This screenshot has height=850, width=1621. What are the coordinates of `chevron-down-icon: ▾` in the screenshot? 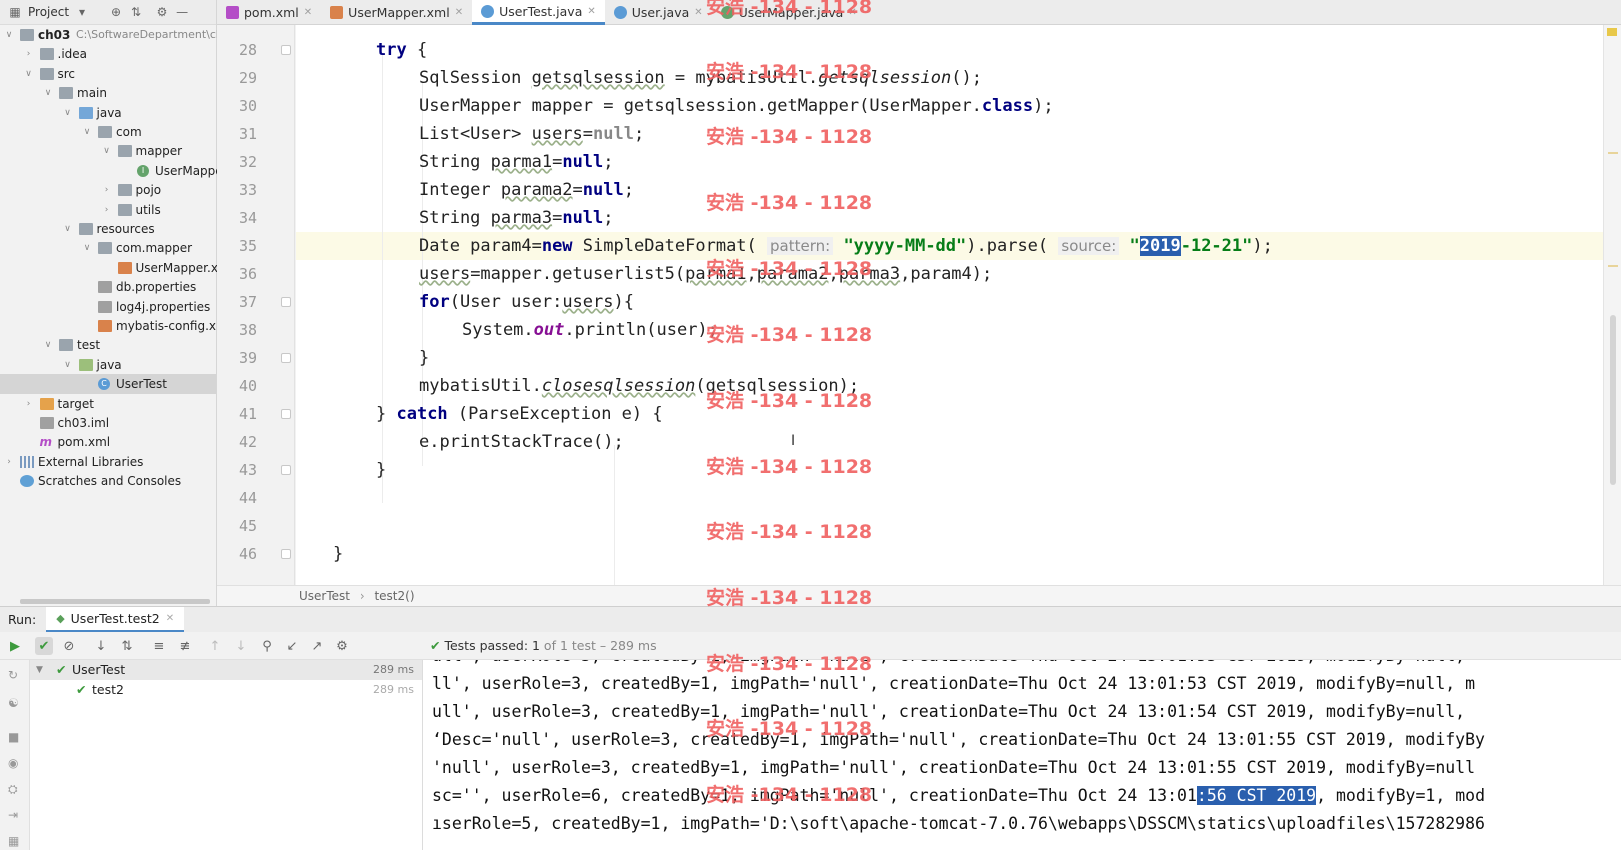 It's located at (82, 12).